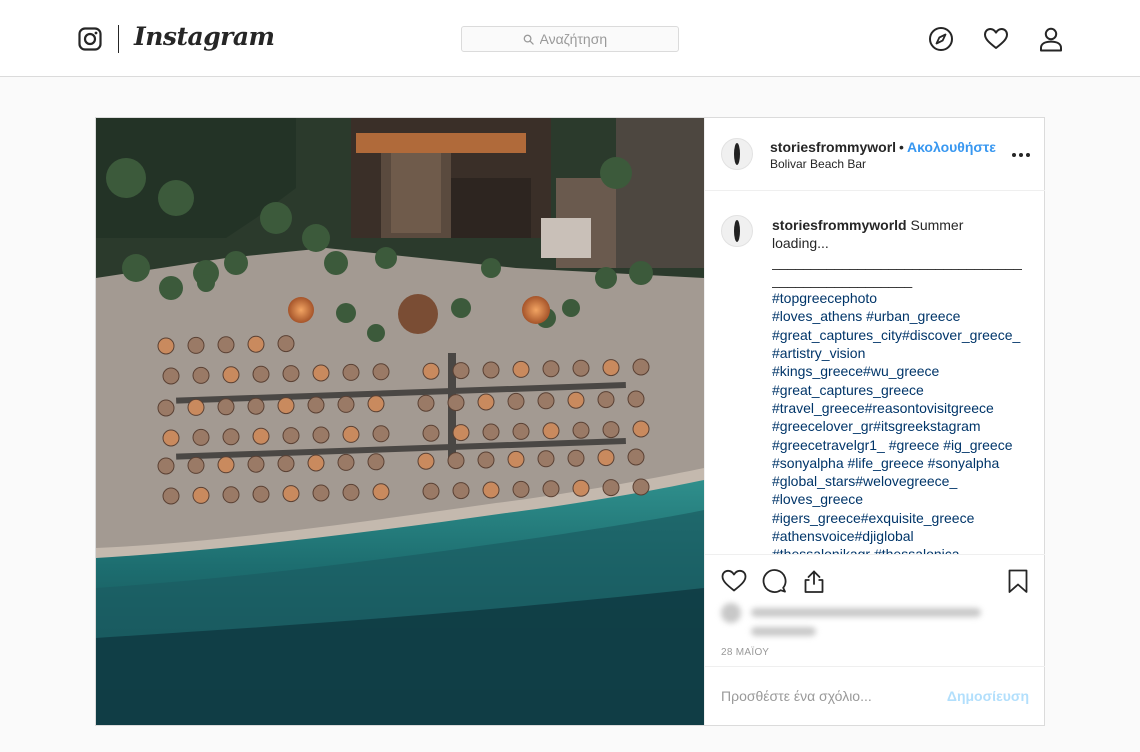  I want to click on follow-button: Ακολουθήστε, so click(951, 147).